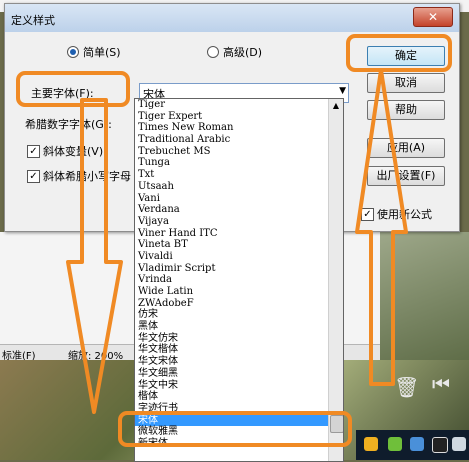 The width and height of the screenshot is (469, 462). Describe the element at coordinates (73, 89) in the screenshot. I see `main-font-highlight` at that location.